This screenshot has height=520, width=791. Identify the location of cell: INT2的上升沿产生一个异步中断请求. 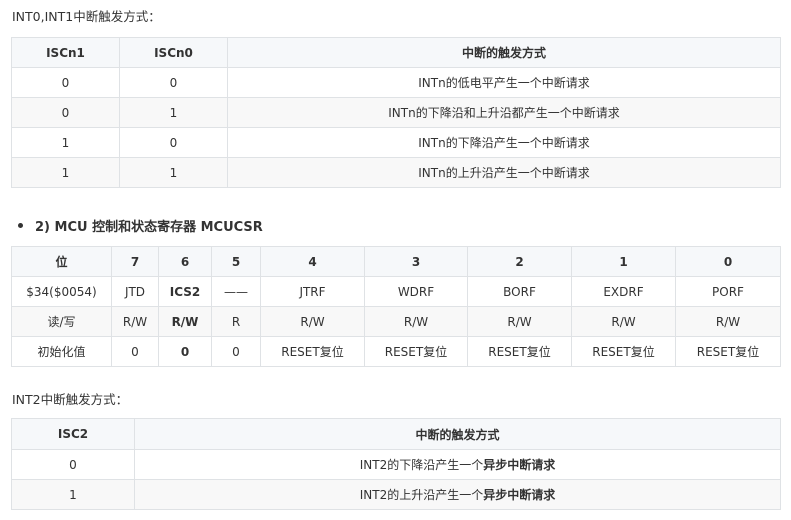
(457, 494).